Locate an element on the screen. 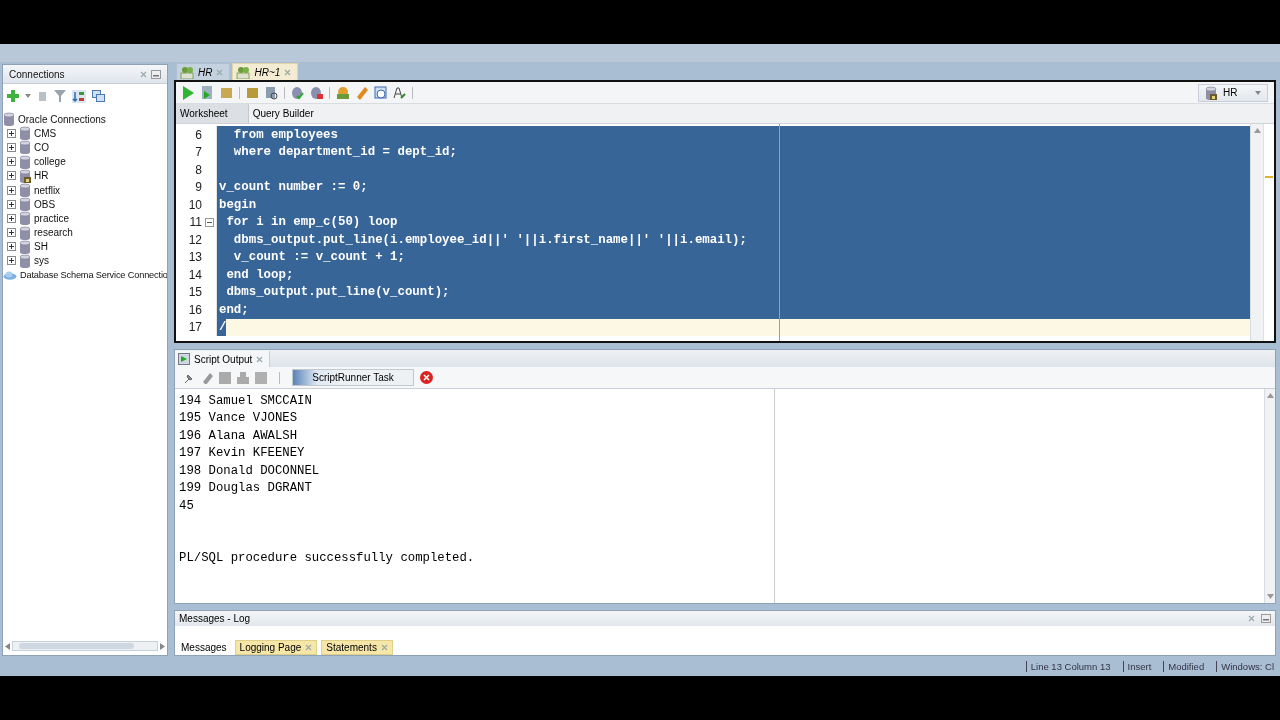 The image size is (1280, 720). output-line: 194 Samuel SMCCAIN is located at coordinates (246, 401).